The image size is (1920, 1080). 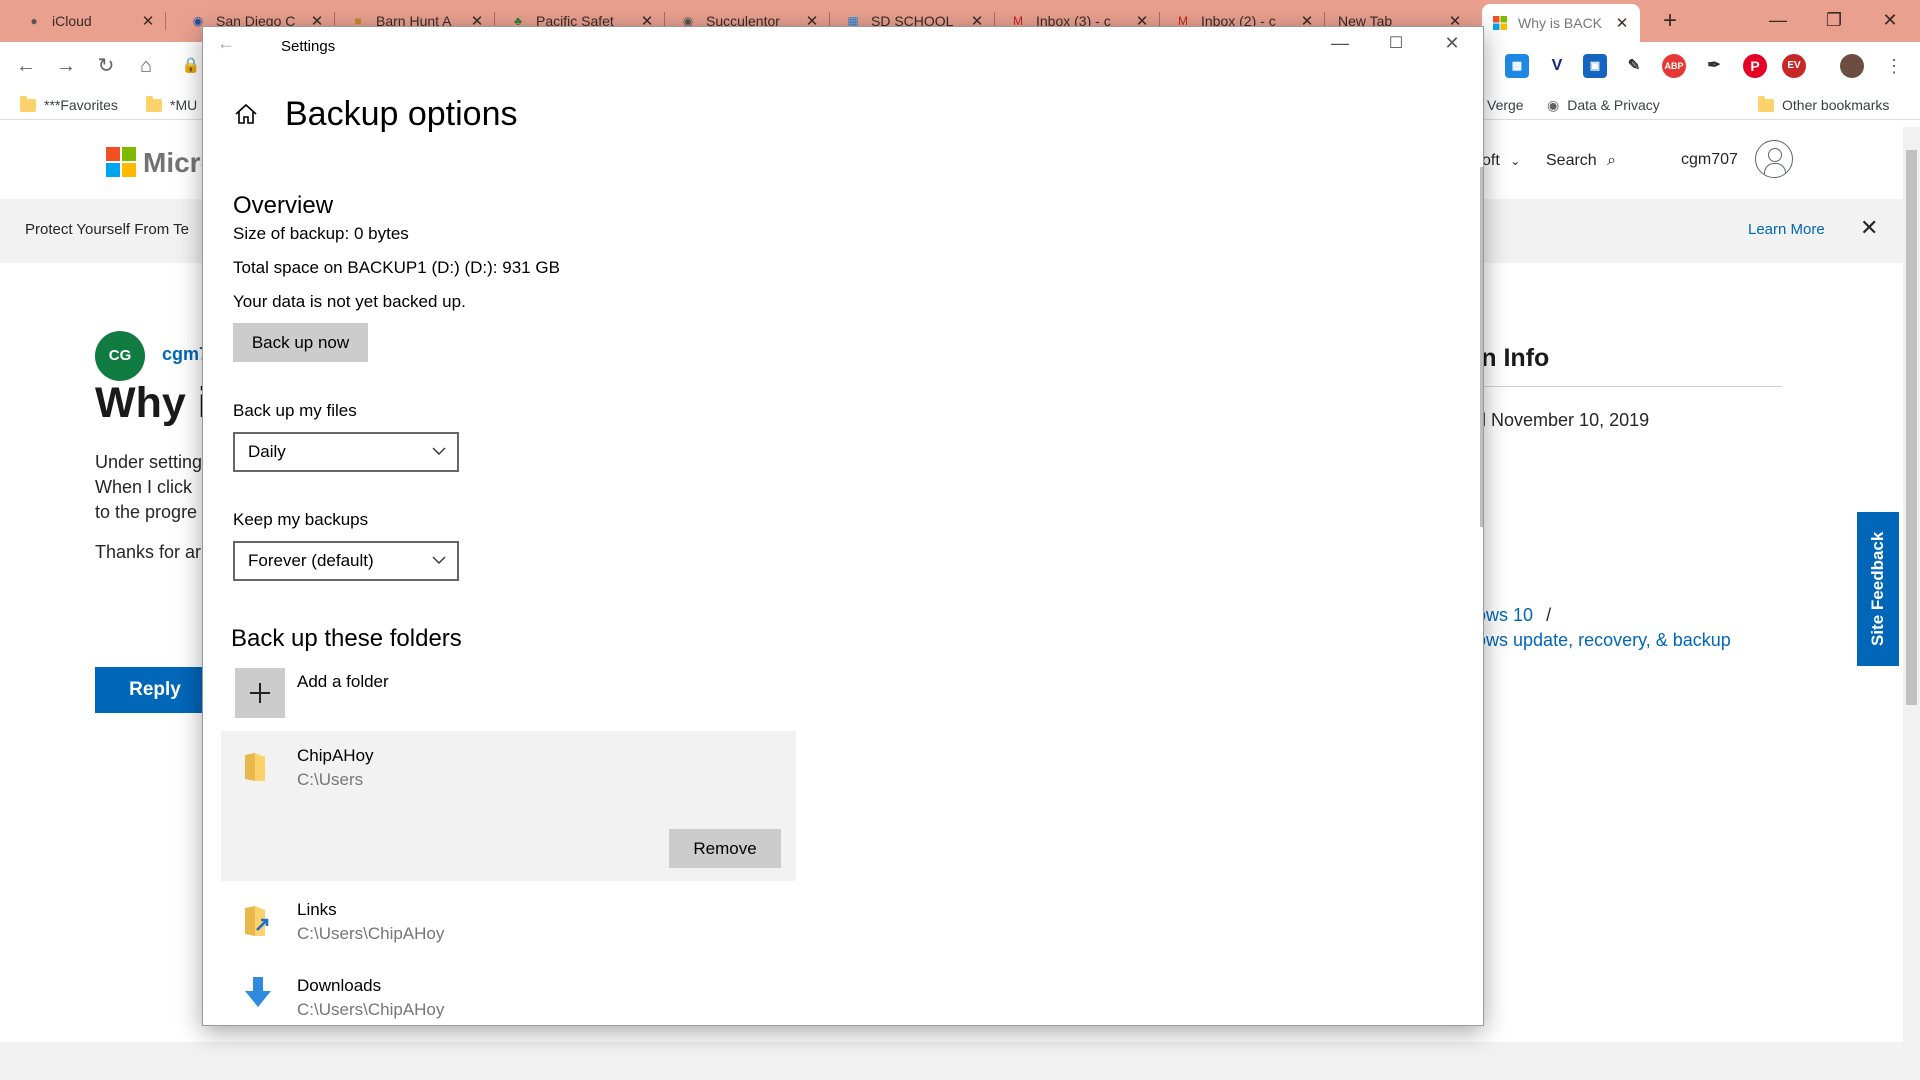 What do you see at coordinates (330, 779) in the screenshot?
I see `folder-path: C:\Users` at bounding box center [330, 779].